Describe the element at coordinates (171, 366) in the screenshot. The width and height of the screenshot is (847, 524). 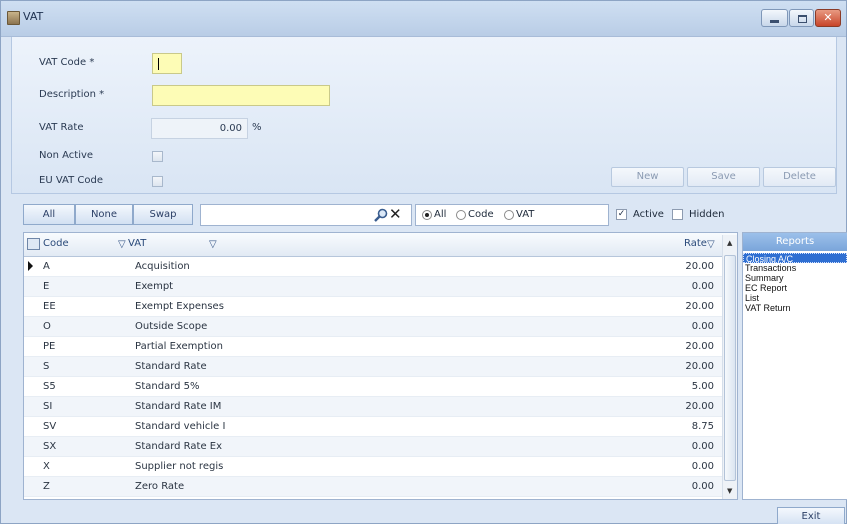
I see `vat-cell: Standard Rate` at that location.